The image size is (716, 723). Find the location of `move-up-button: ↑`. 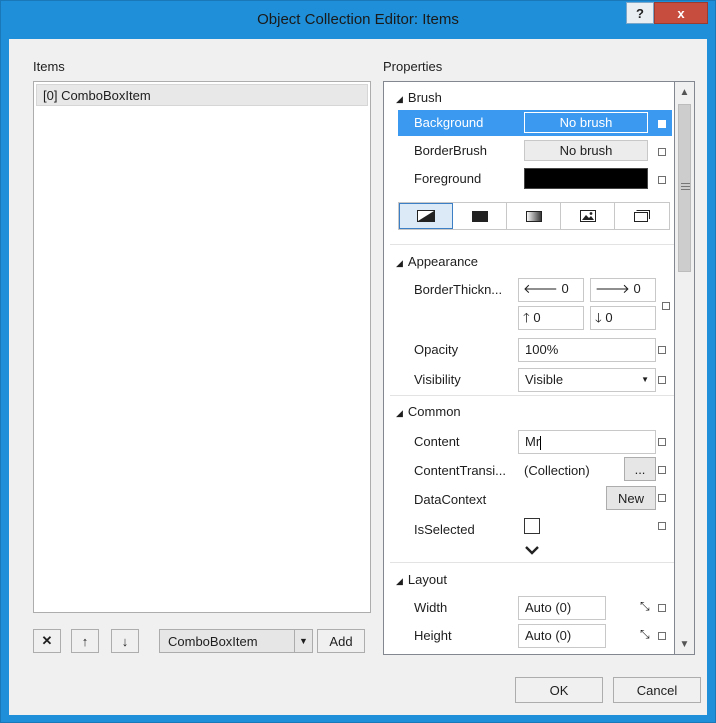

move-up-button: ↑ is located at coordinates (85, 641).